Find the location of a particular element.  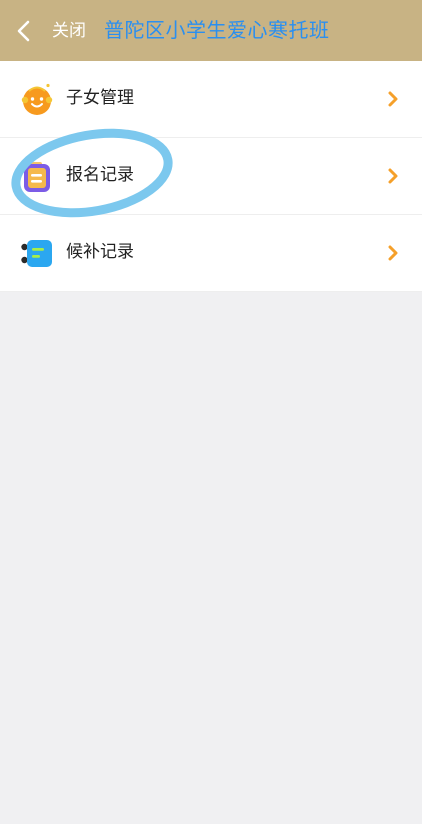

menu-item-child-management: 子女管理 is located at coordinates (211, 99).